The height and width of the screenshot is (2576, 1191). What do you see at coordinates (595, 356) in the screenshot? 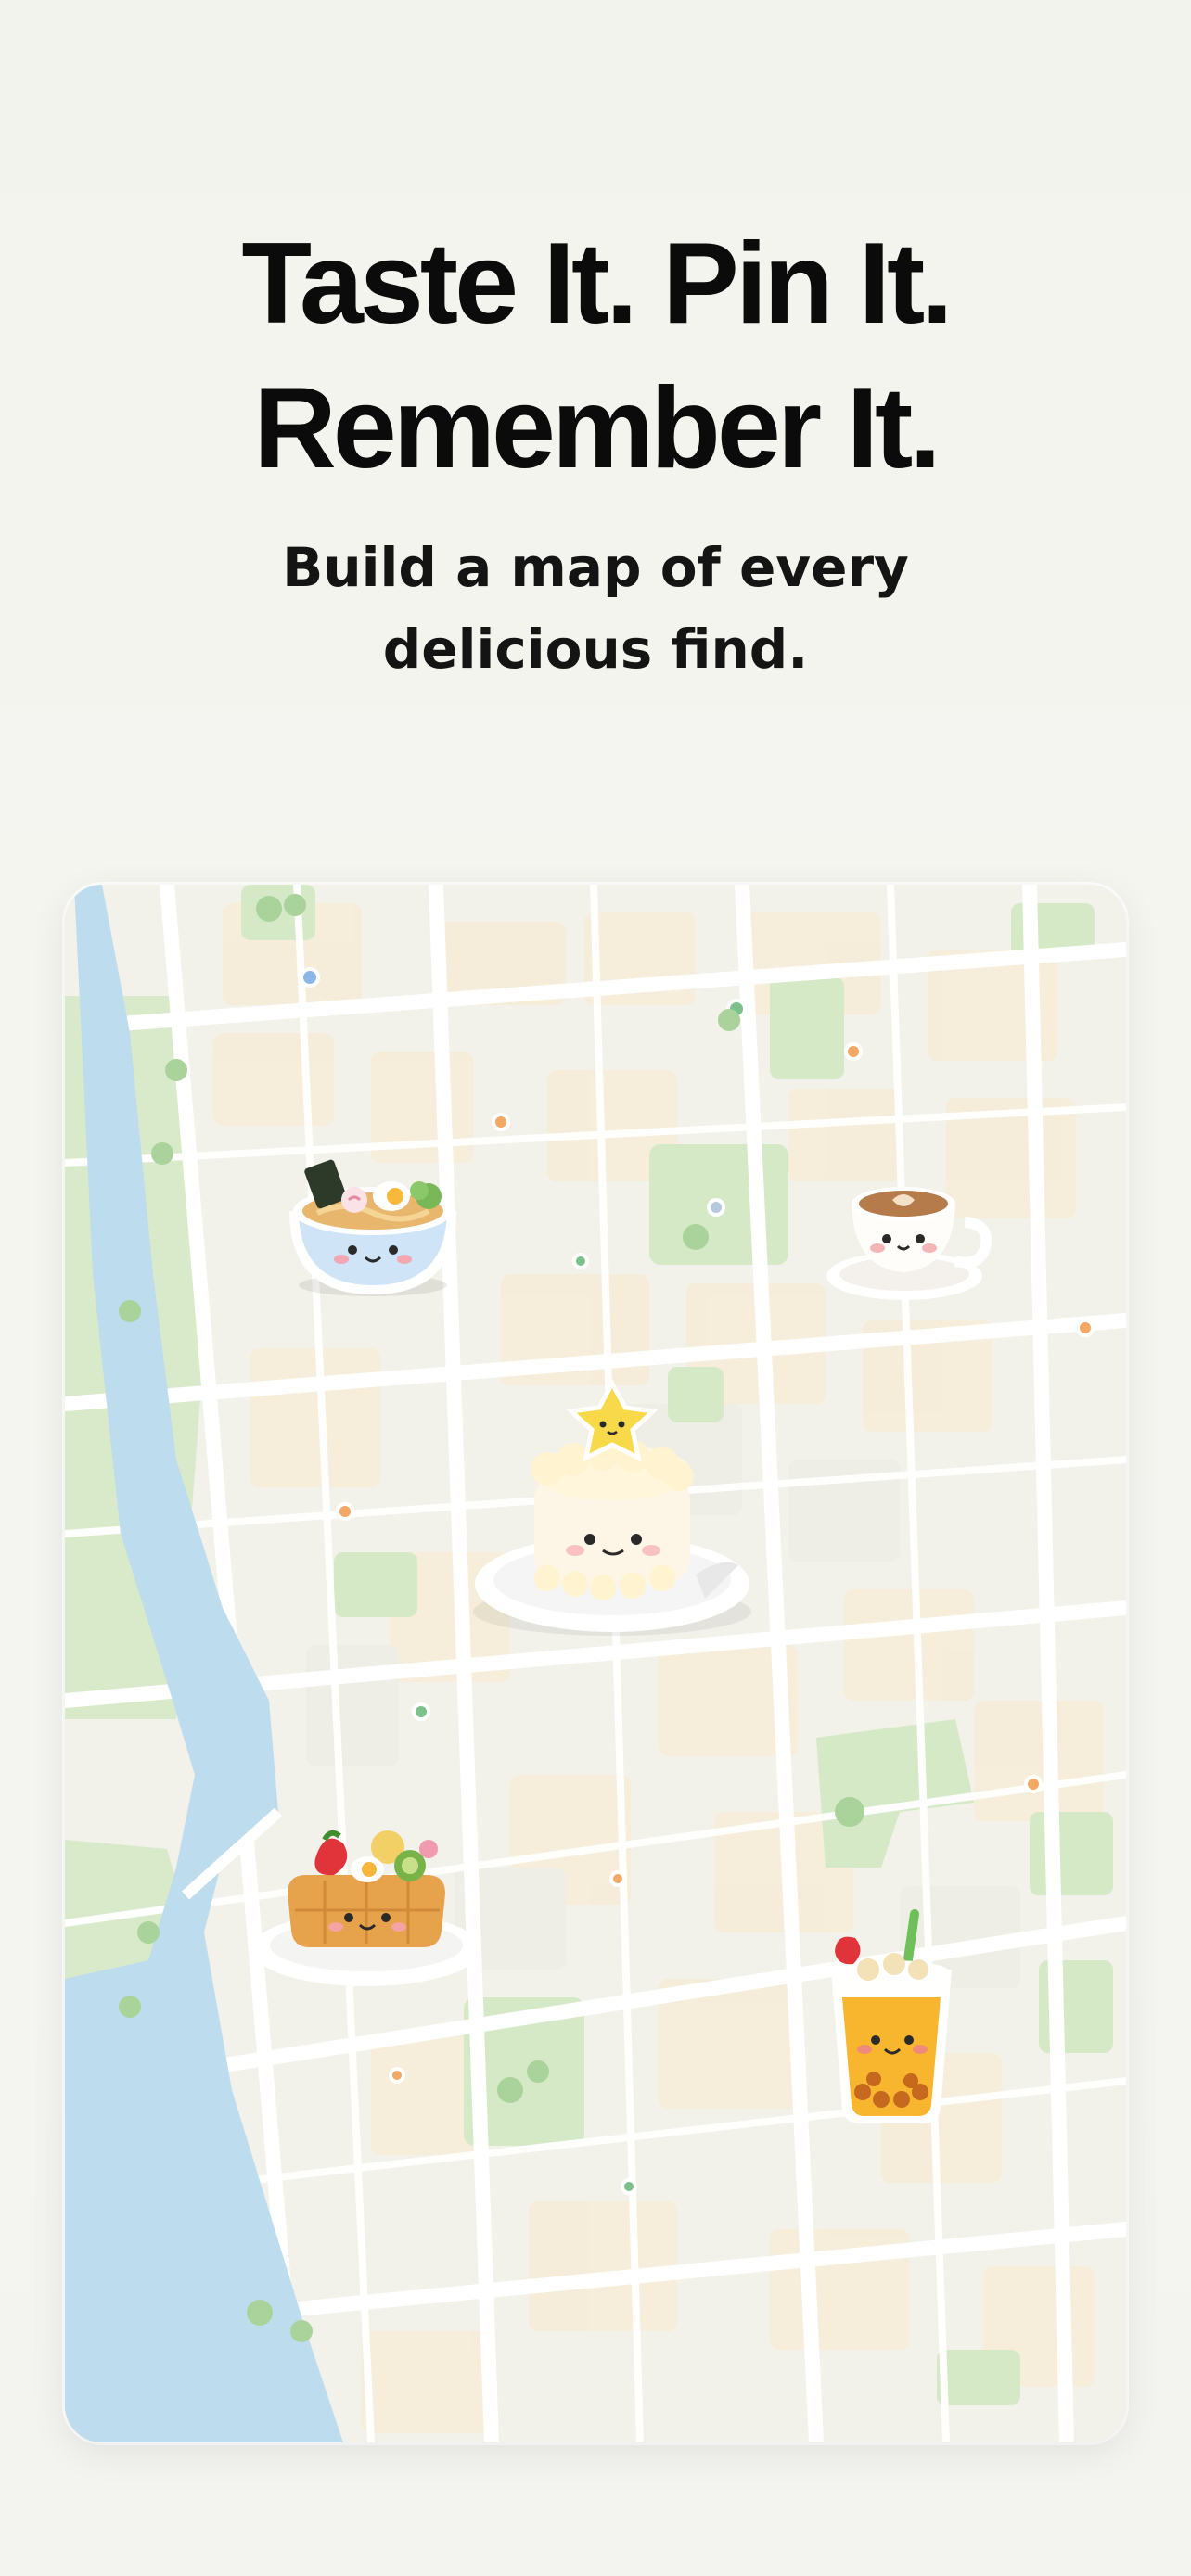
I see `headline: Taste It. Pin It. Remember It.` at bounding box center [595, 356].